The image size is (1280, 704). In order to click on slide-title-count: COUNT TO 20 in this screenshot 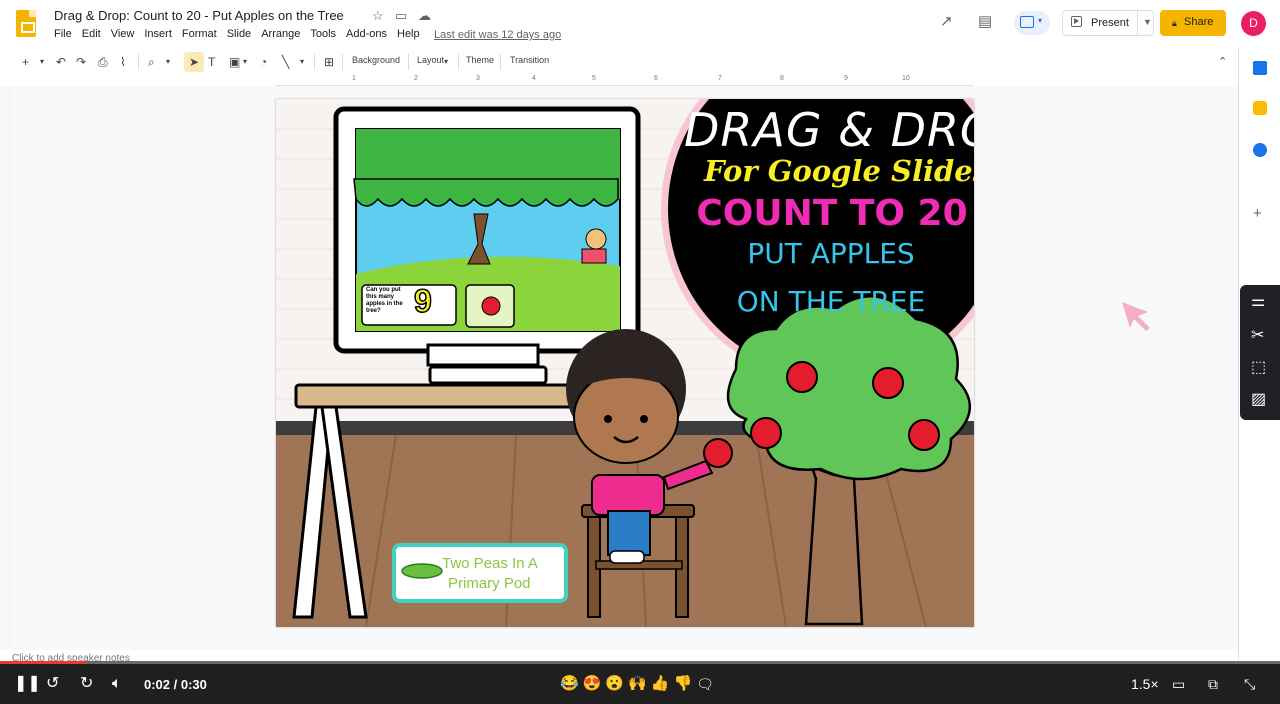, I will do `click(832, 213)`.